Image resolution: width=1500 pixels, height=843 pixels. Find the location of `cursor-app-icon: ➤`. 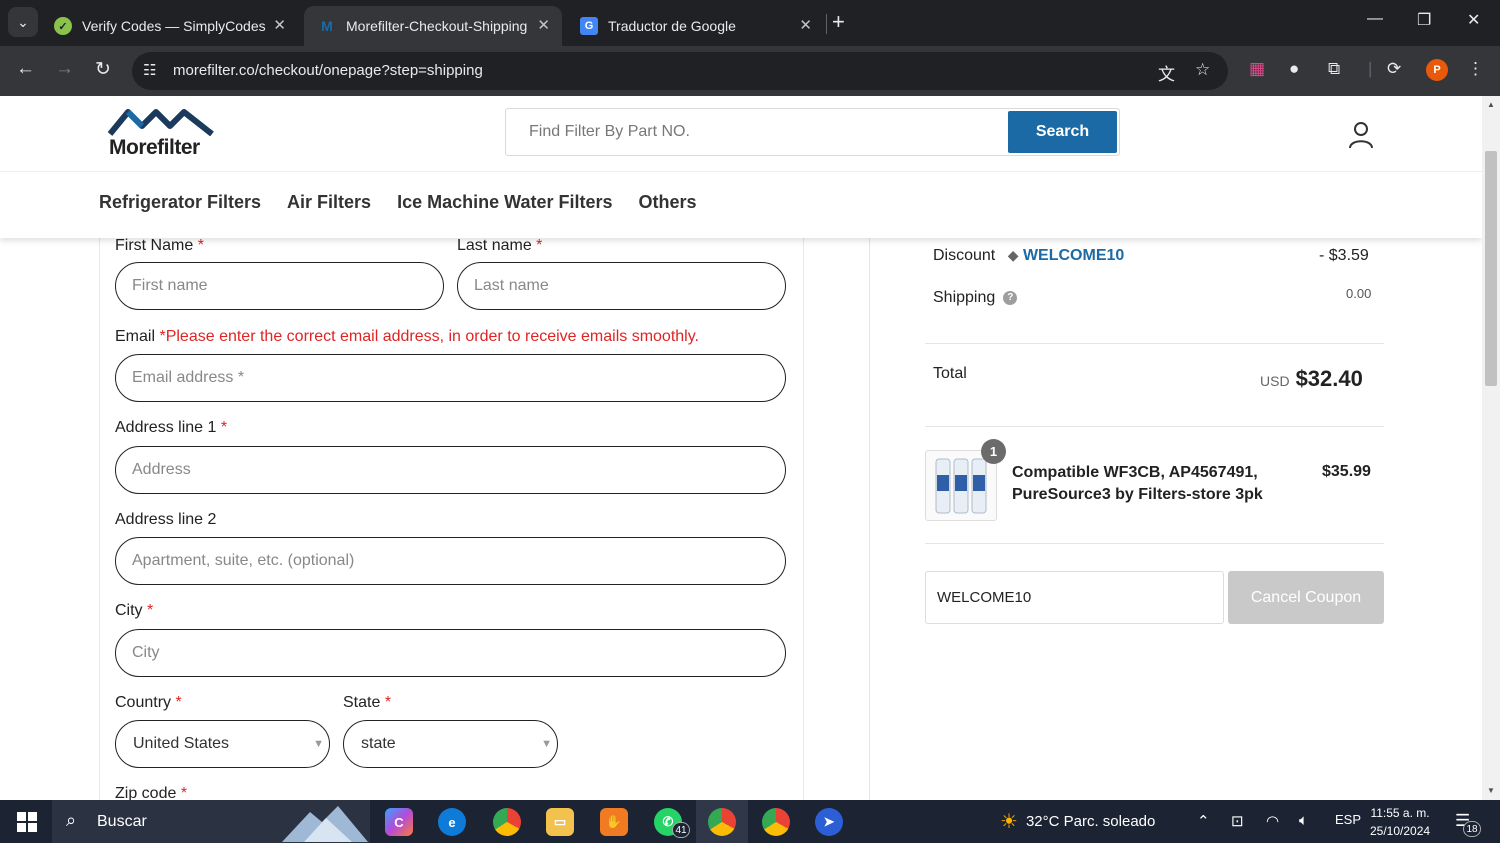

cursor-app-icon: ➤ is located at coordinates (829, 822).